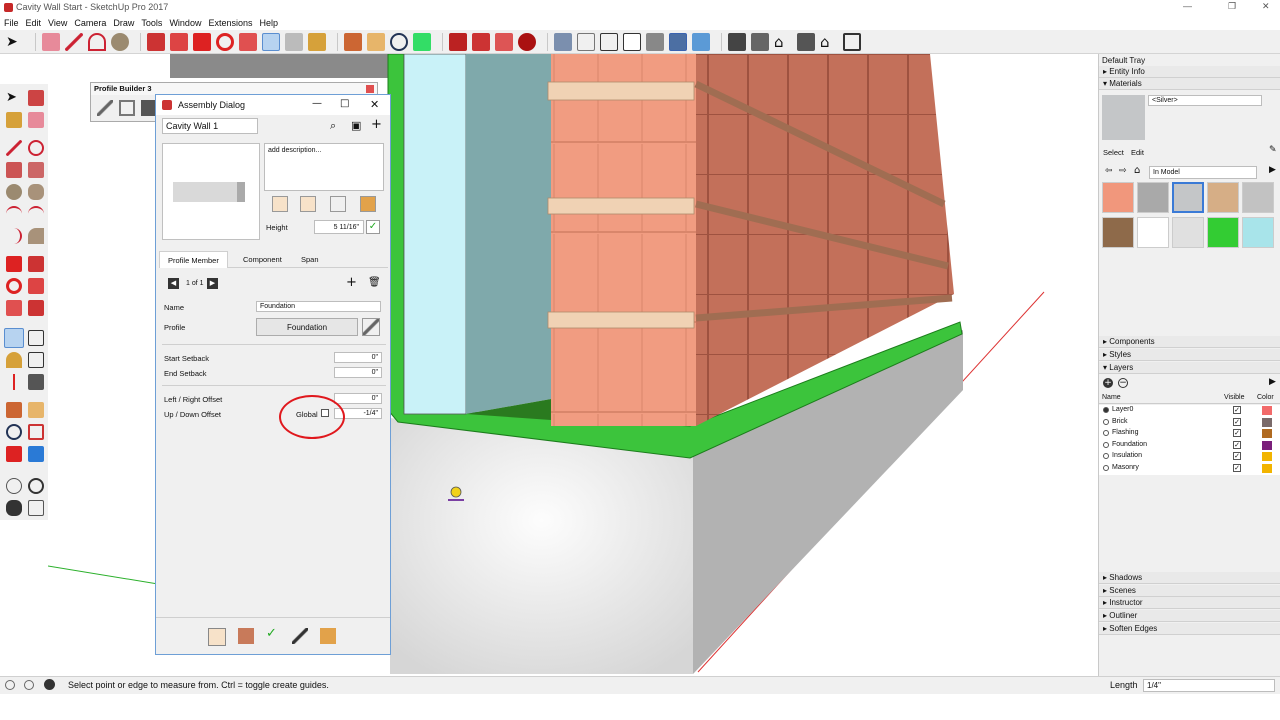 This screenshot has width=1280, height=720. What do you see at coordinates (1273, 150) in the screenshot?
I see `eyedropper-icon: ✎` at bounding box center [1273, 150].